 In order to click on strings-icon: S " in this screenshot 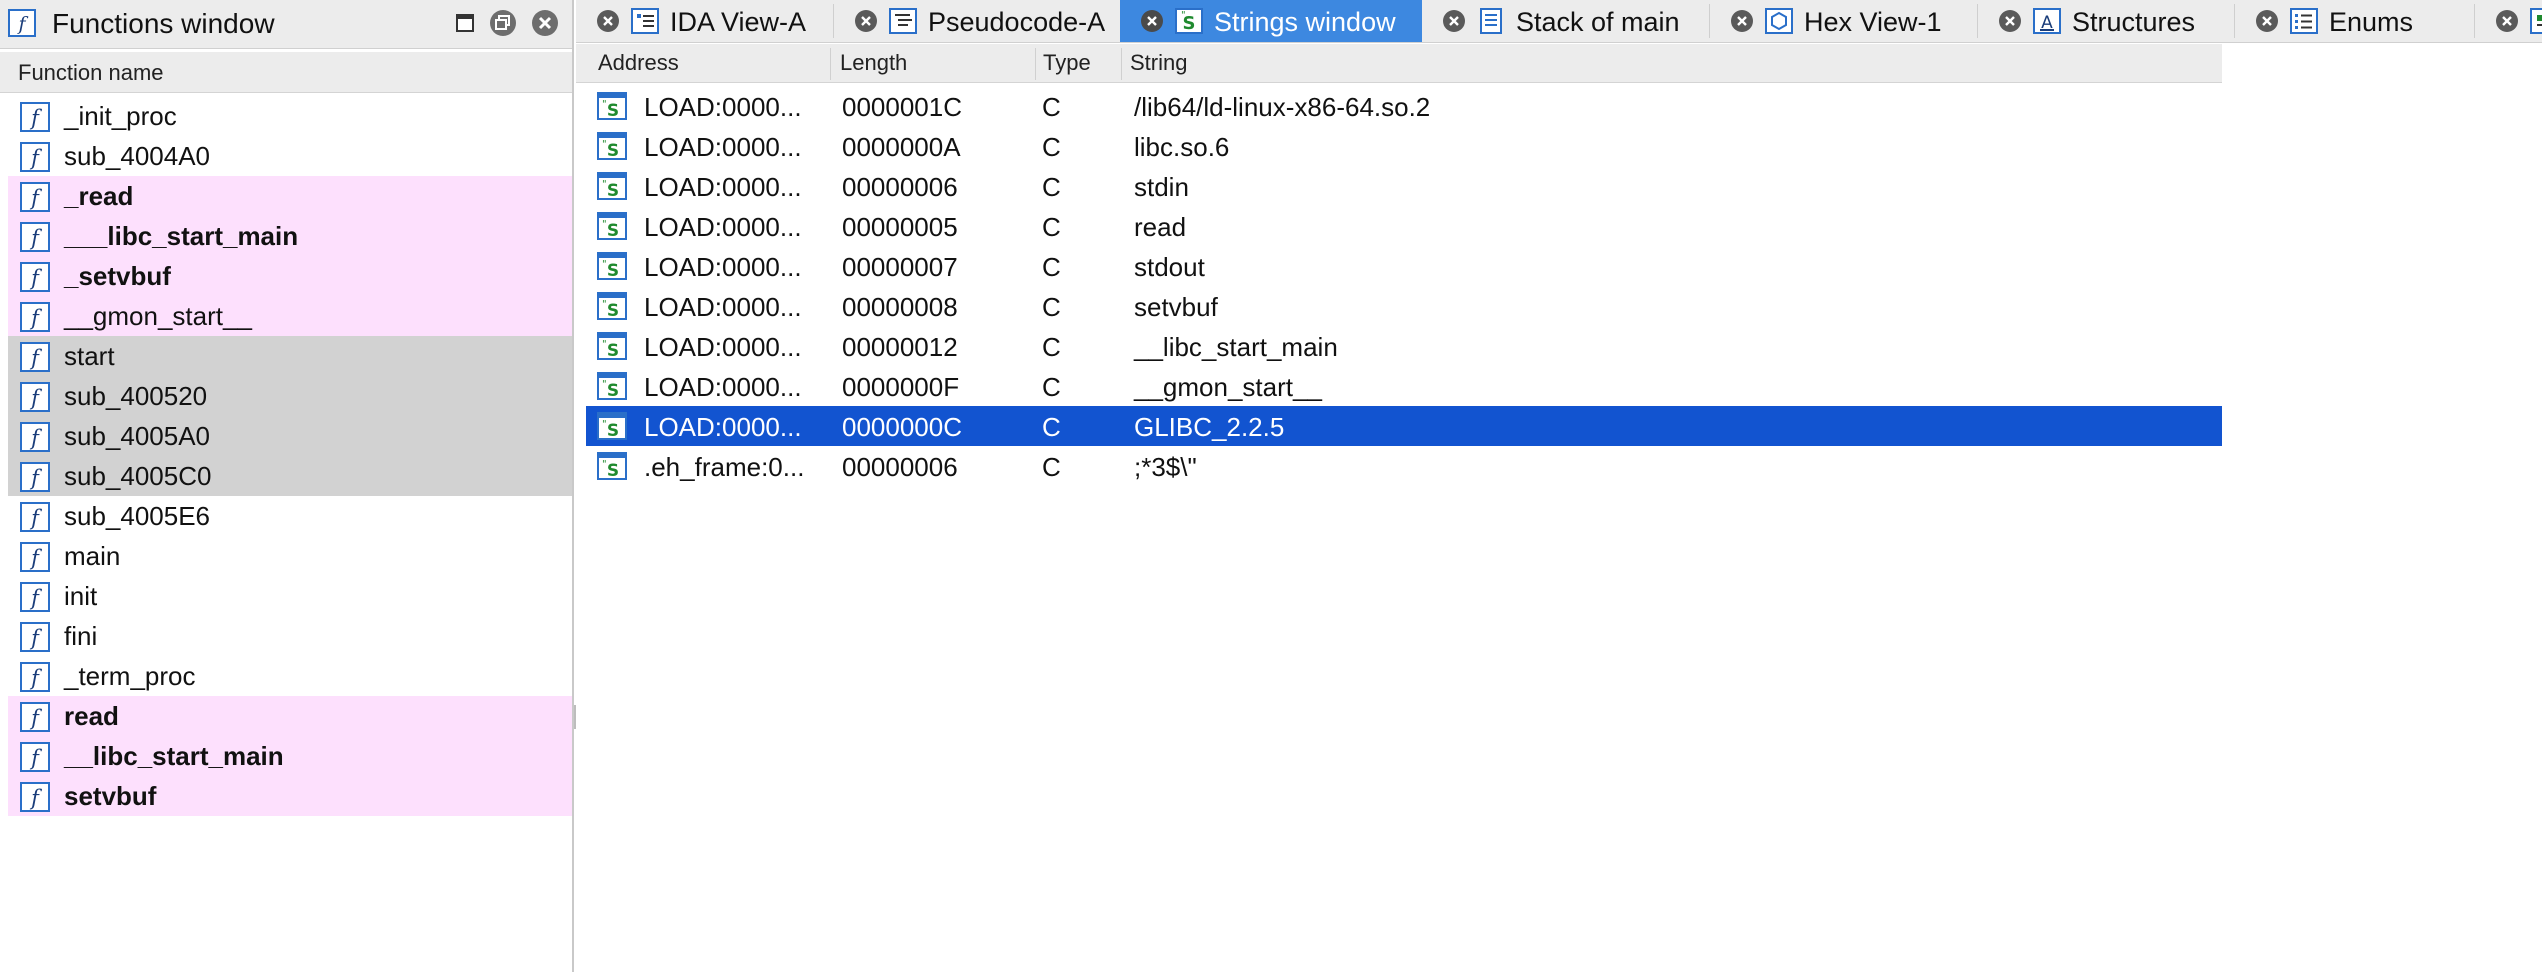, I will do `click(1189, 21)`.